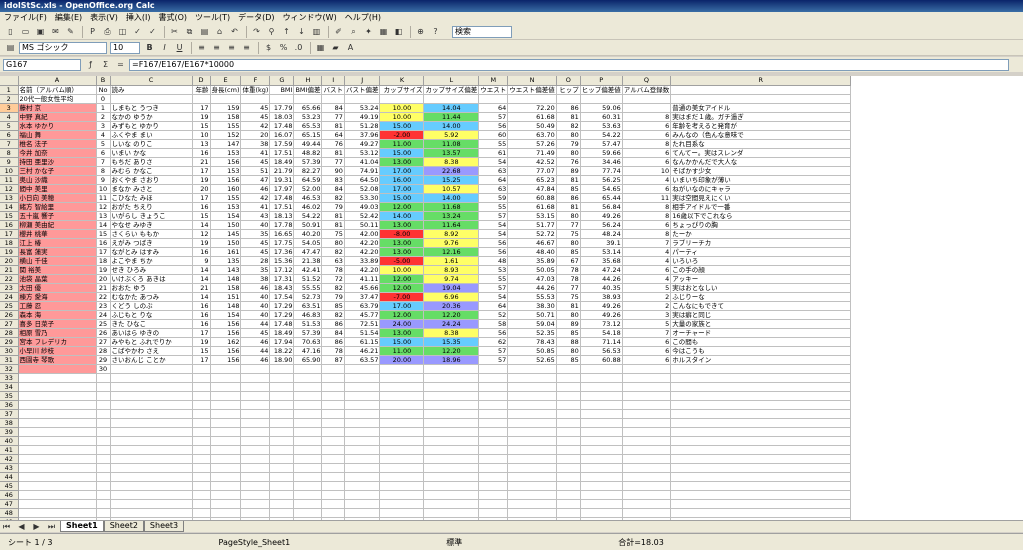 This screenshot has width=1023, height=550. Describe the element at coordinates (493, 225) in the screenshot. I see `cell: 54` at that location.